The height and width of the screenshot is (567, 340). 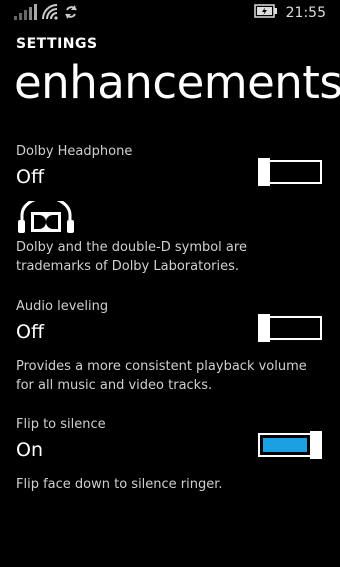 What do you see at coordinates (46, 215) in the screenshot?
I see `dolby-headphone-icon` at bounding box center [46, 215].